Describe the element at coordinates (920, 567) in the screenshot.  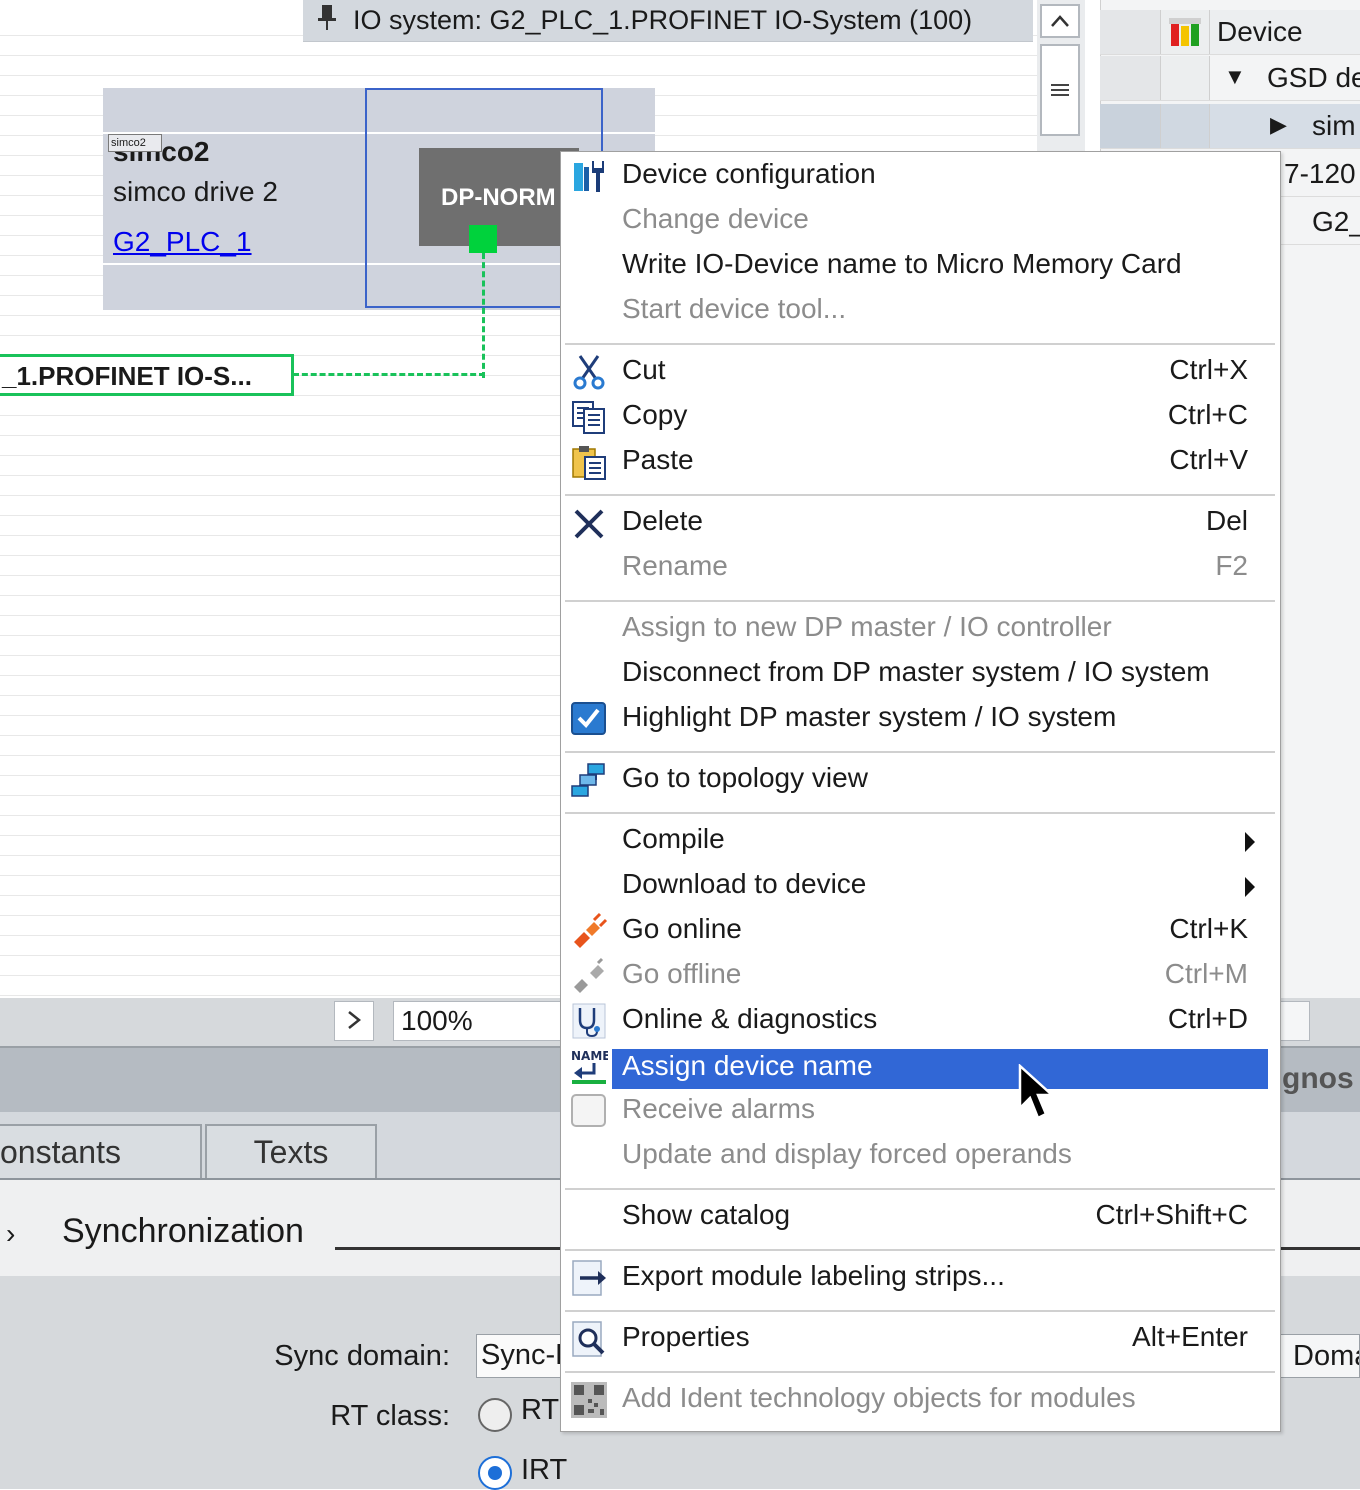
I see `menu-item-rename: Rename F2` at that location.